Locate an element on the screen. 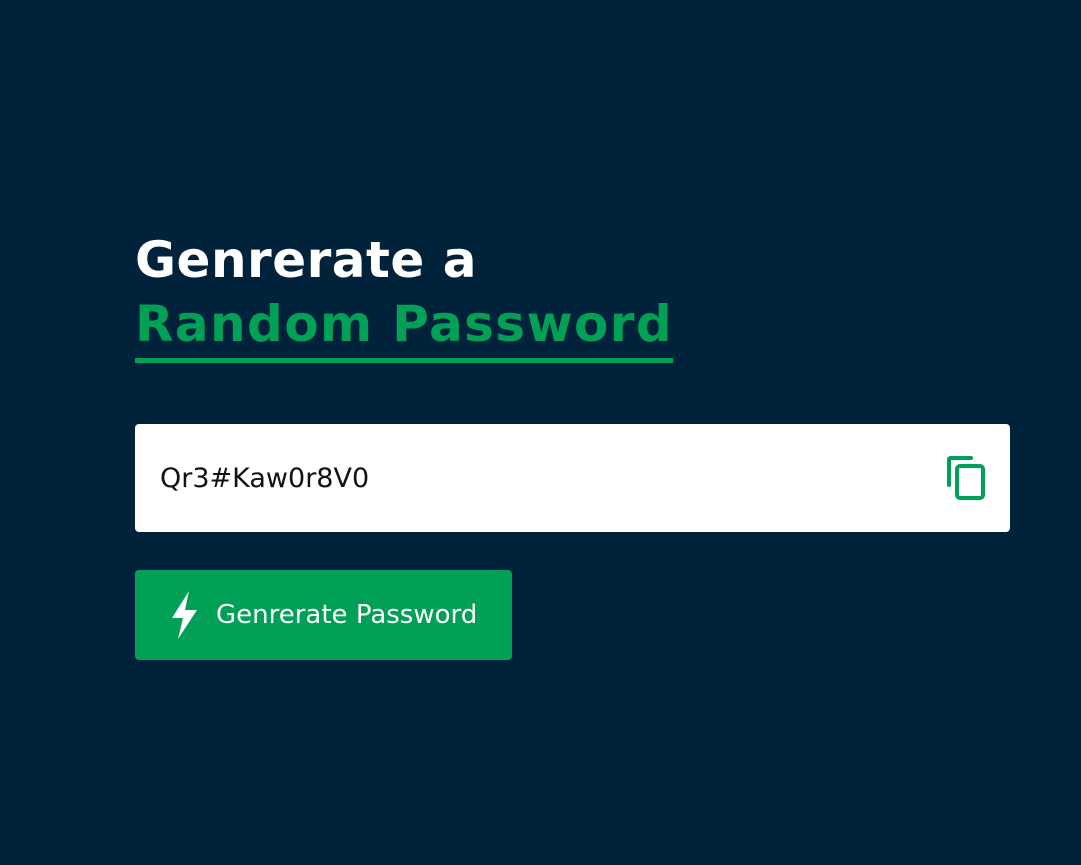 Image resolution: width=1081 pixels, height=865 pixels. copy-button is located at coordinates (966, 478).